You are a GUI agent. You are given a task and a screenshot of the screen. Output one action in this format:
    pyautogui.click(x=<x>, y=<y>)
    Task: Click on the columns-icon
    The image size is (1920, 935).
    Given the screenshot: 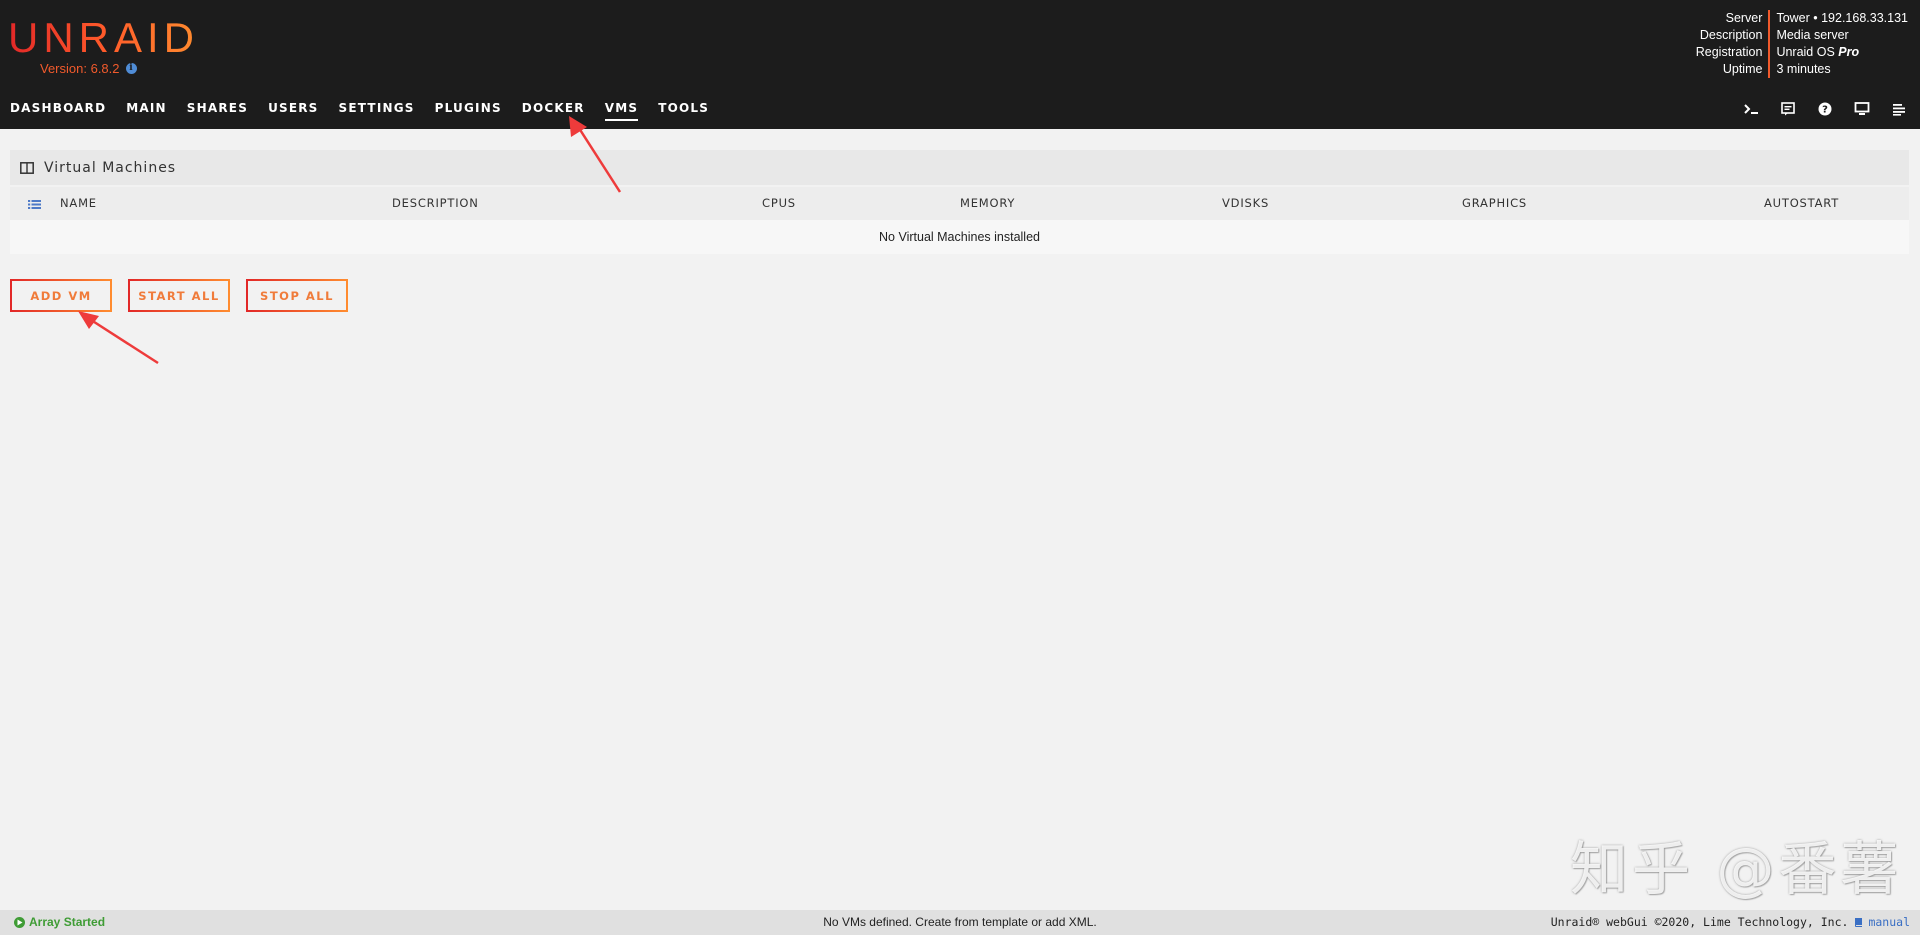 What is the action you would take?
    pyautogui.click(x=27, y=167)
    